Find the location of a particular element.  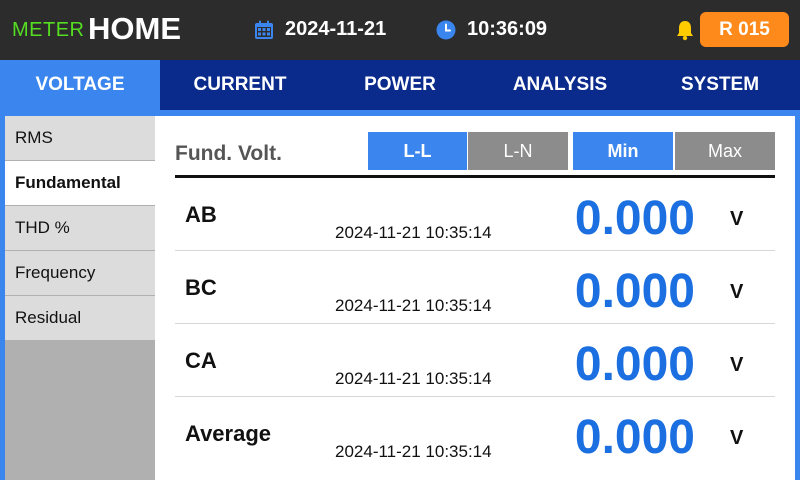

sidebar-item-thd: THD % is located at coordinates (80, 228).